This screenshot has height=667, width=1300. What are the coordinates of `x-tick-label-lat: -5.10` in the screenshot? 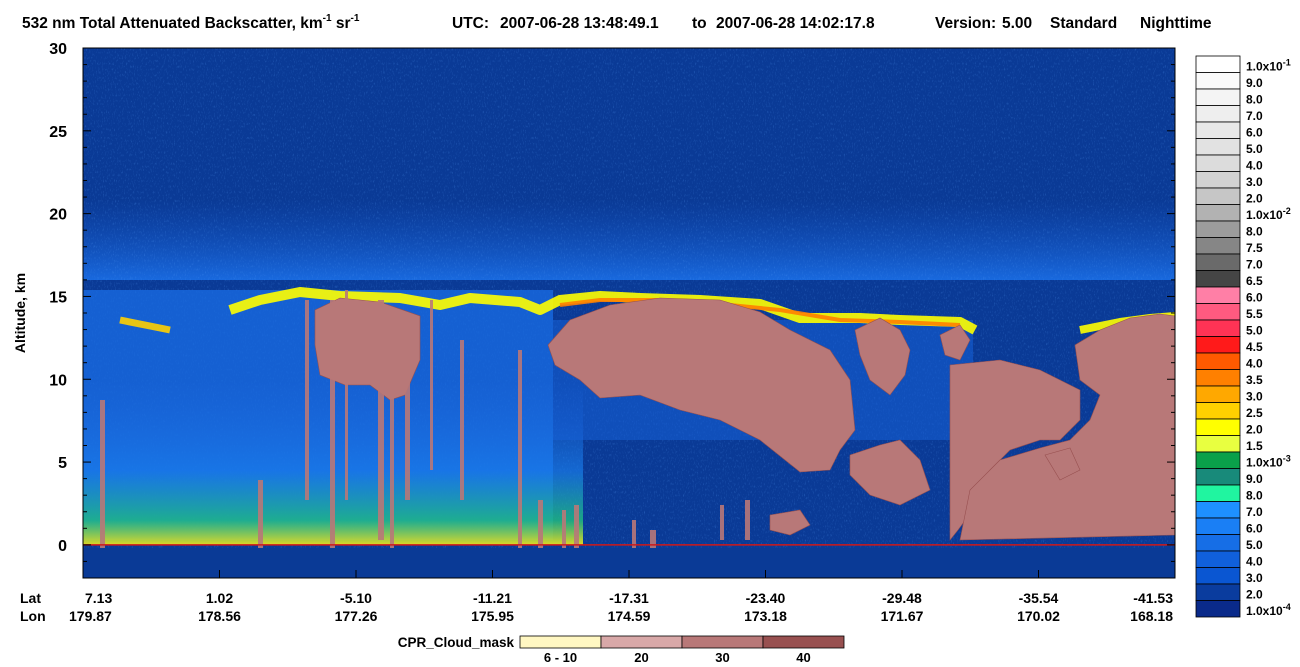 It's located at (356, 598).